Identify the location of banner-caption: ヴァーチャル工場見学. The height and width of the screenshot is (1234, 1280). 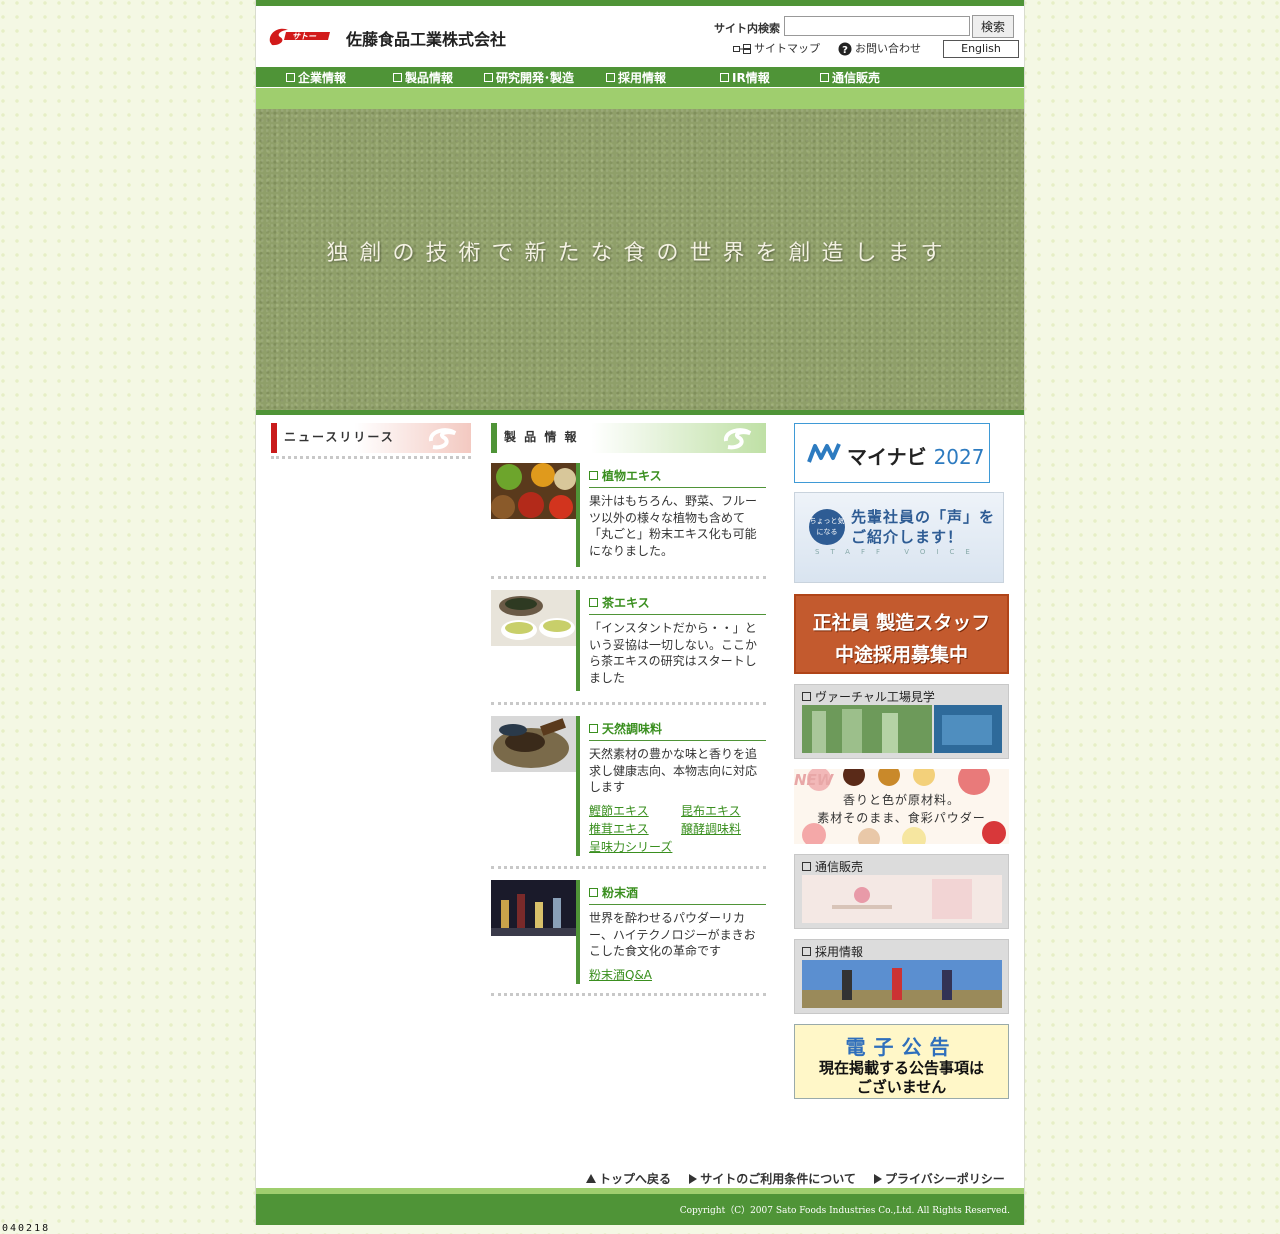
(868, 696).